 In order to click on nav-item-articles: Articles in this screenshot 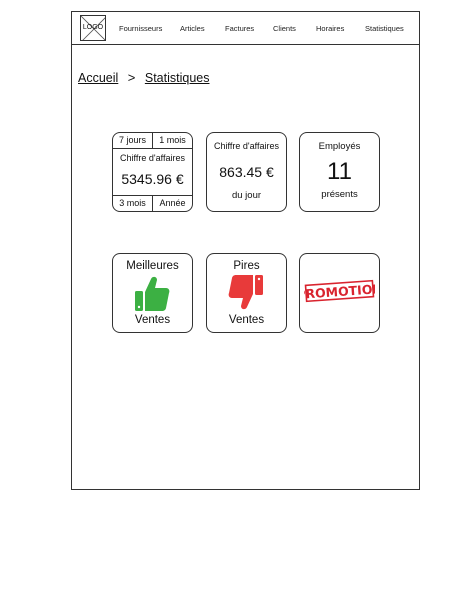, I will do `click(192, 28)`.